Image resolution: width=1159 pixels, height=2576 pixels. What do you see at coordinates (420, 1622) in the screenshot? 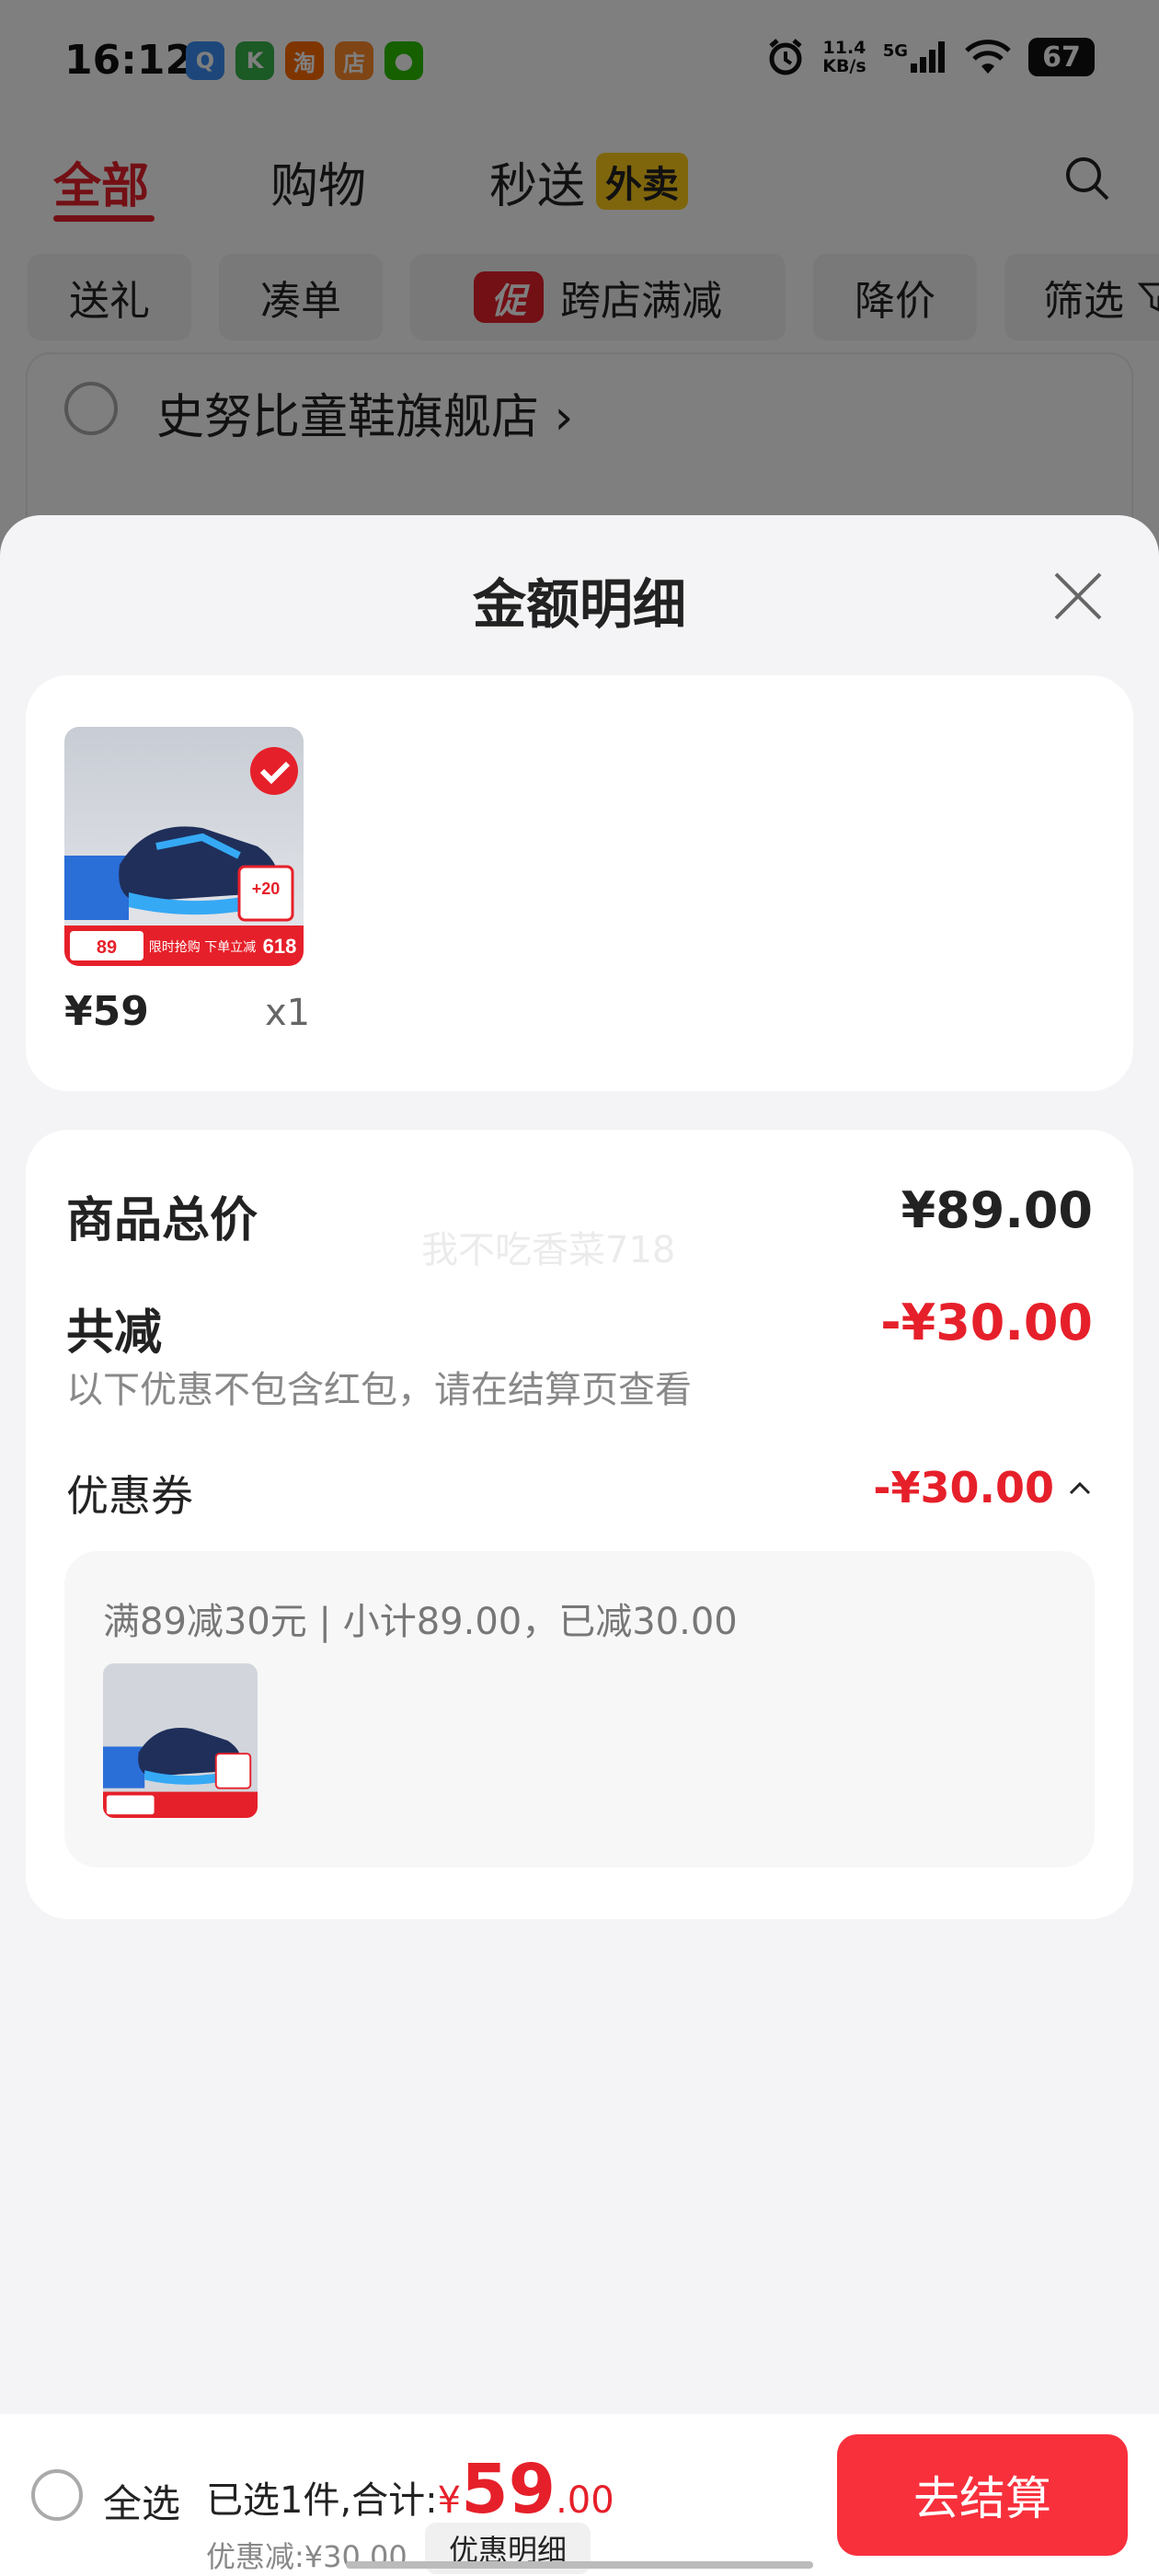
I see `coupon-description: 满89减30元 | 小计89.00，已减30.00` at bounding box center [420, 1622].